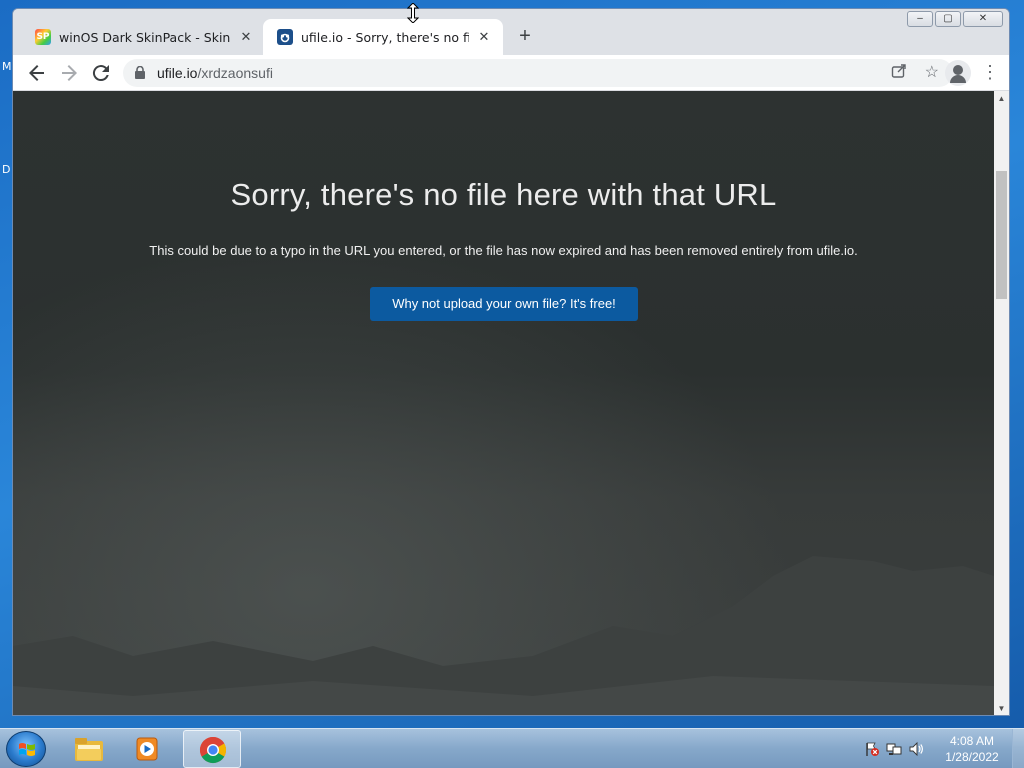 The height and width of the screenshot is (768, 1024). What do you see at coordinates (958, 73) in the screenshot?
I see `profile-avatar-icon` at bounding box center [958, 73].